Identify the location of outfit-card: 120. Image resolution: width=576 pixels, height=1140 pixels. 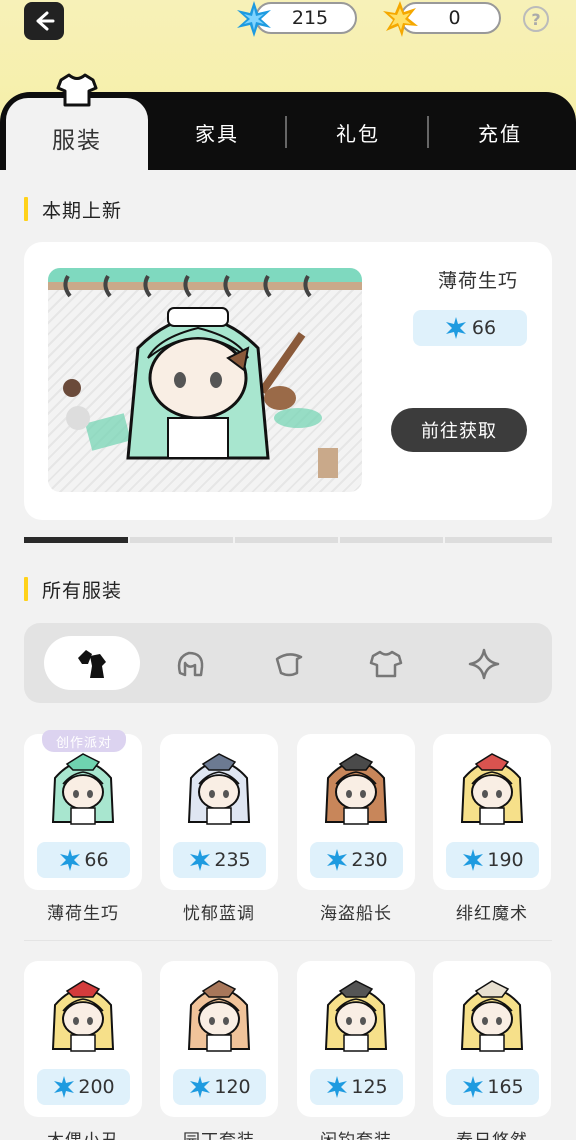
(219, 1039).